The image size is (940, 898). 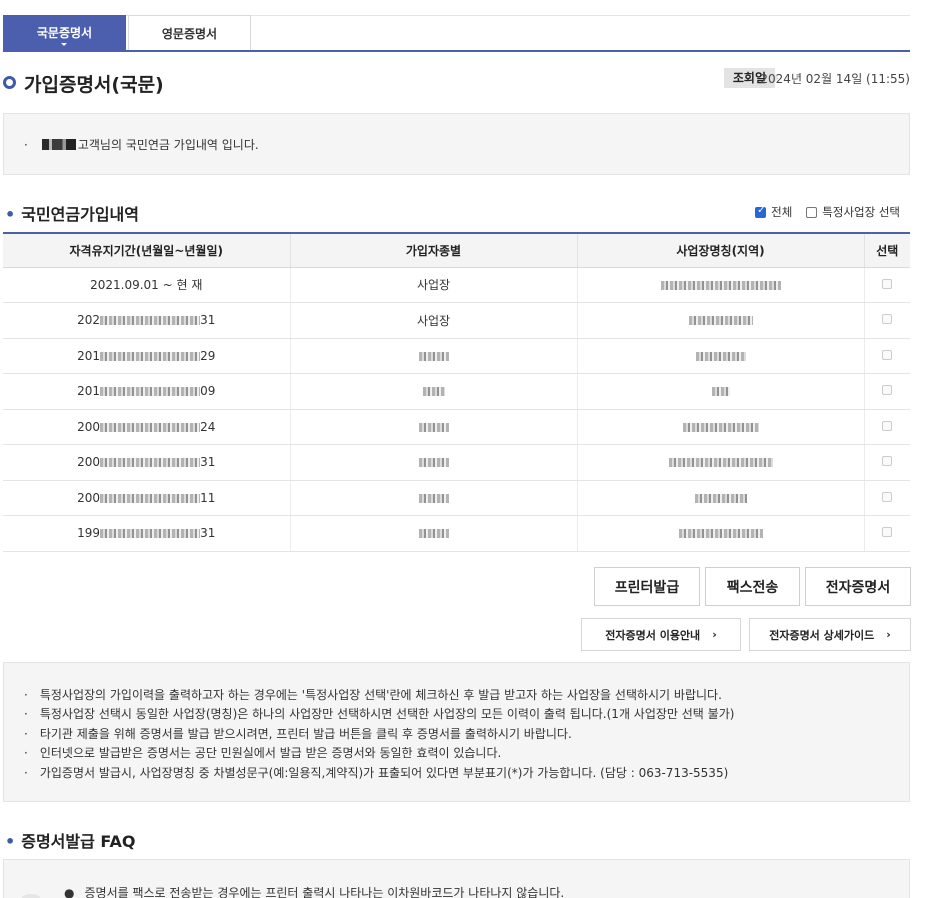 I want to click on option-all: 전체, so click(x=773, y=212).